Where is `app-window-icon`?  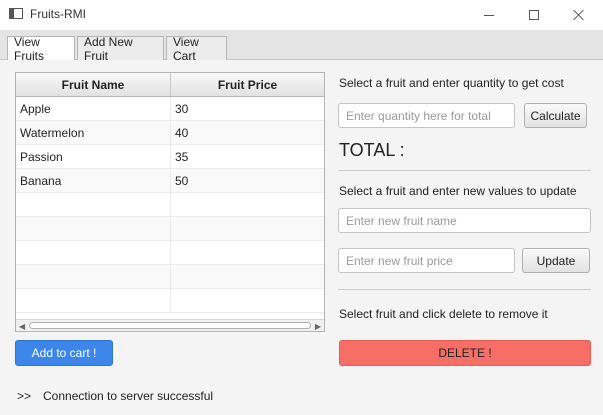 app-window-icon is located at coordinates (16, 13).